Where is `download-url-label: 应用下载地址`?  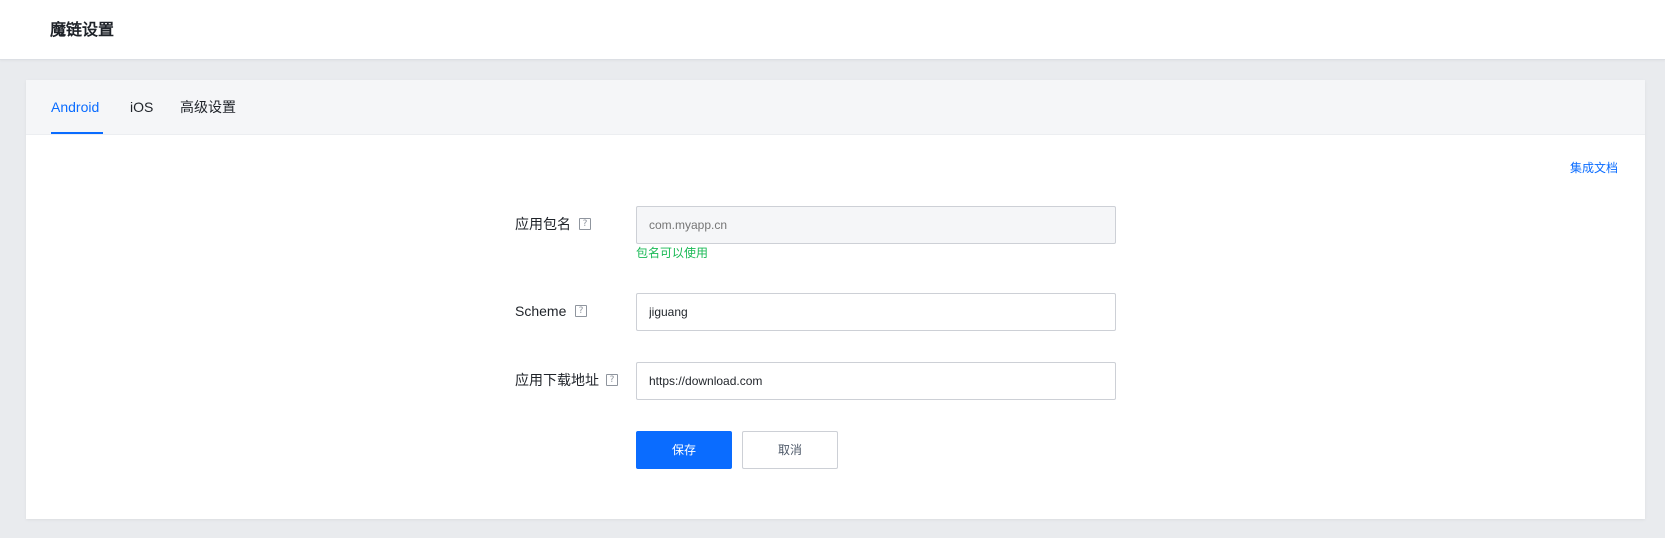
download-url-label: 应用下载地址 is located at coordinates (557, 380).